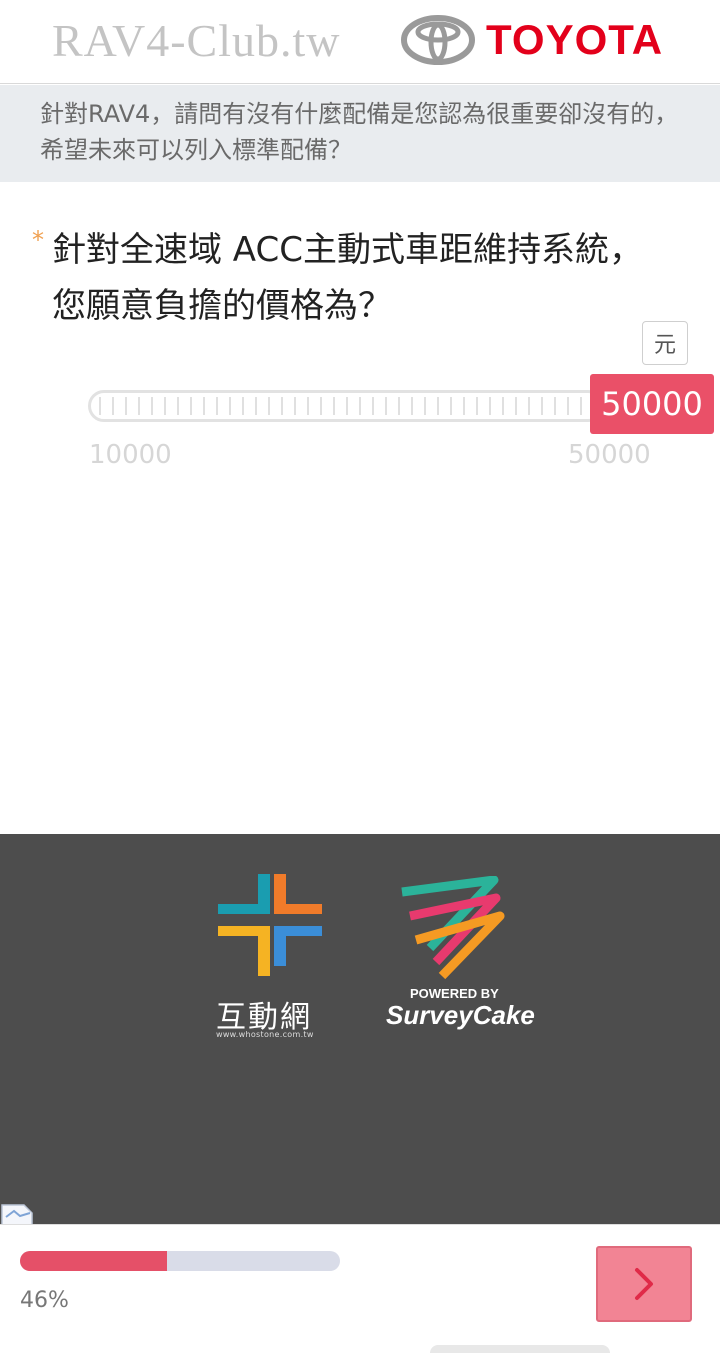 The image size is (720, 1353). What do you see at coordinates (609, 455) in the screenshot?
I see `slider-max-label: 50000` at bounding box center [609, 455].